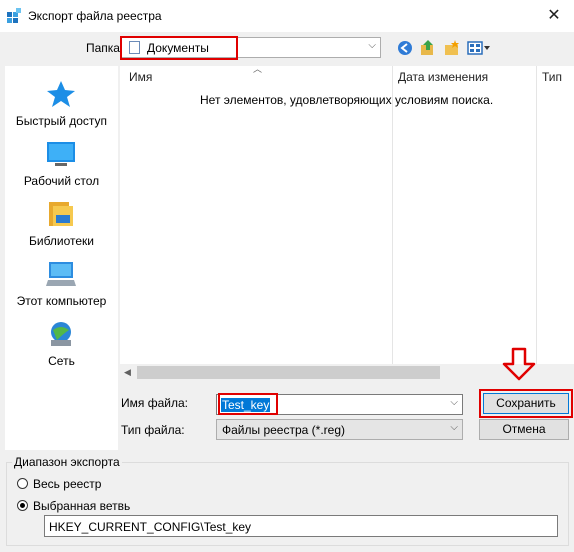 This screenshot has width=574, height=552. What do you see at coordinates (61, 334) in the screenshot?
I see `network-icon` at bounding box center [61, 334].